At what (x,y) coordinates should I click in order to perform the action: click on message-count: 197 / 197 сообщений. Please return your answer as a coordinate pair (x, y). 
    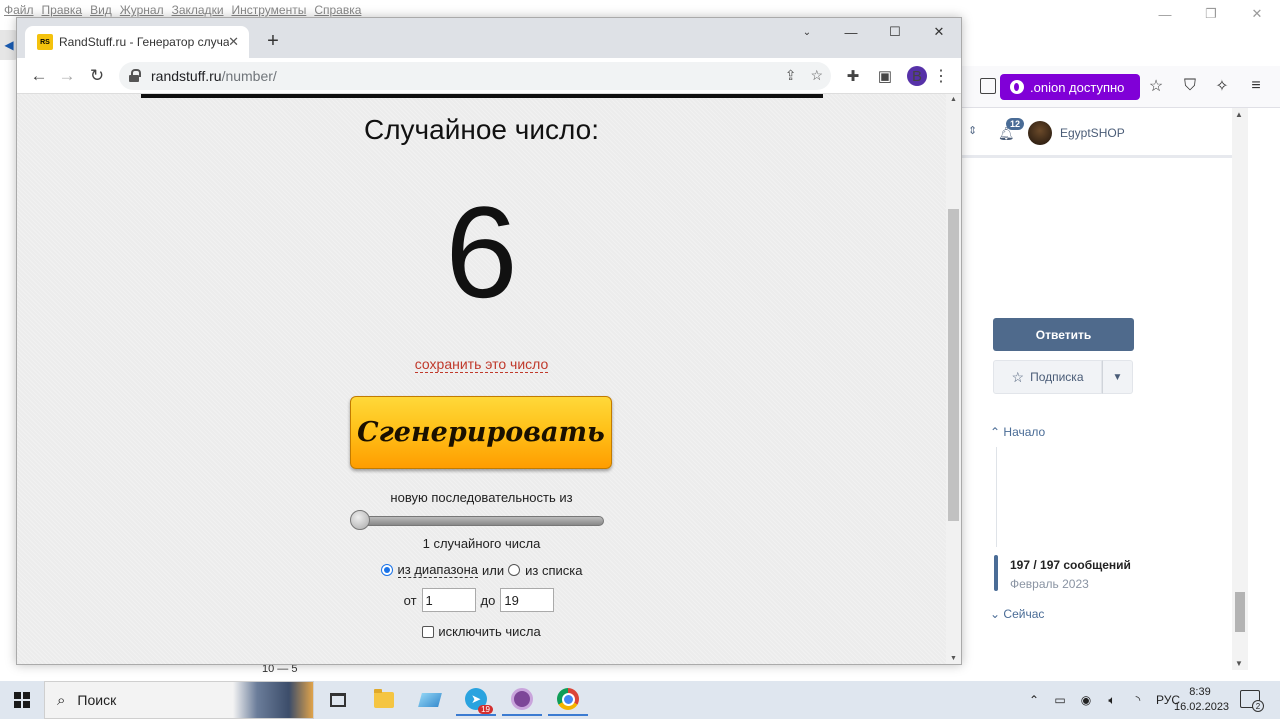
    Looking at the image, I should click on (1070, 565).